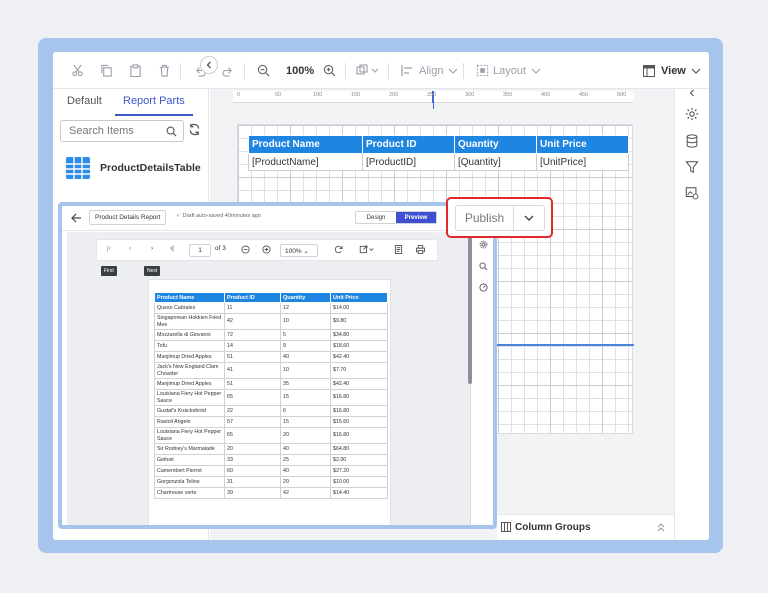 This screenshot has width=768, height=593. Describe the element at coordinates (584, 95) in the screenshot. I see `ruler-tick-label: 450` at that location.